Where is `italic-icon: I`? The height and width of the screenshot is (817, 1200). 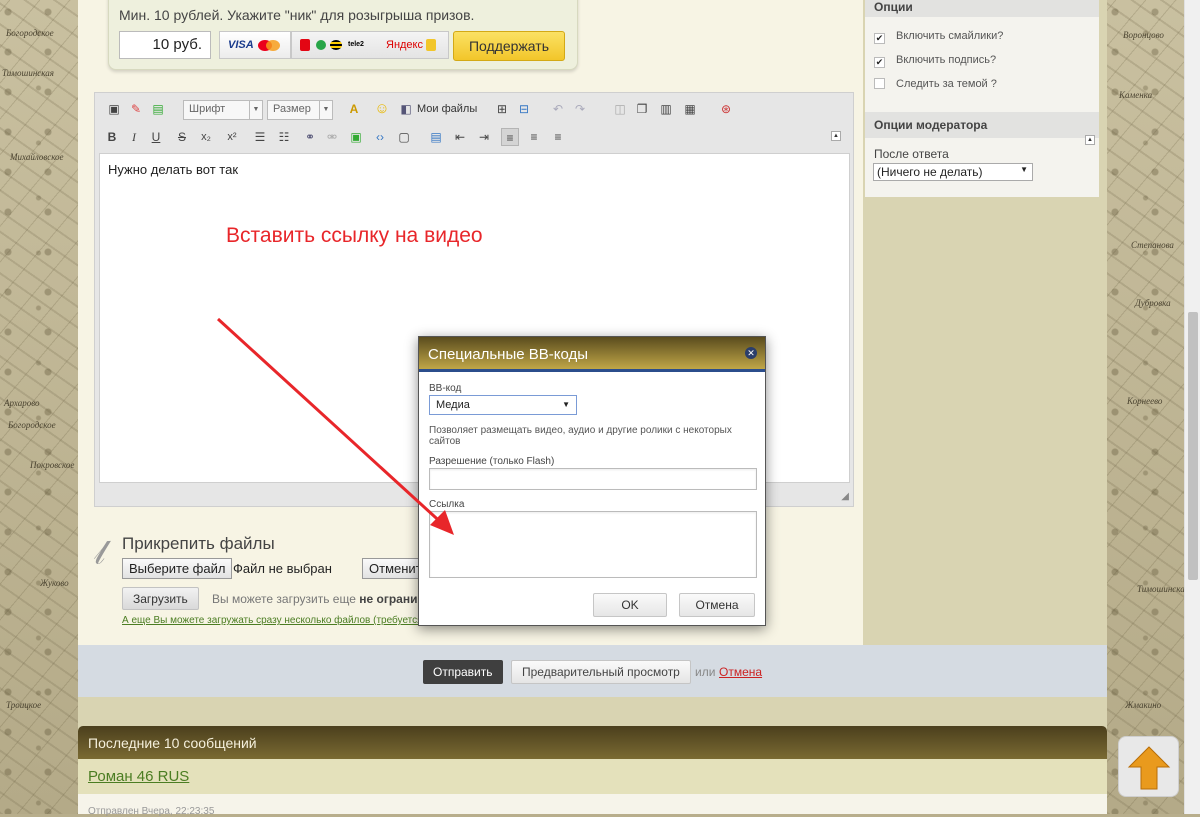
italic-icon: I is located at coordinates (134, 137).